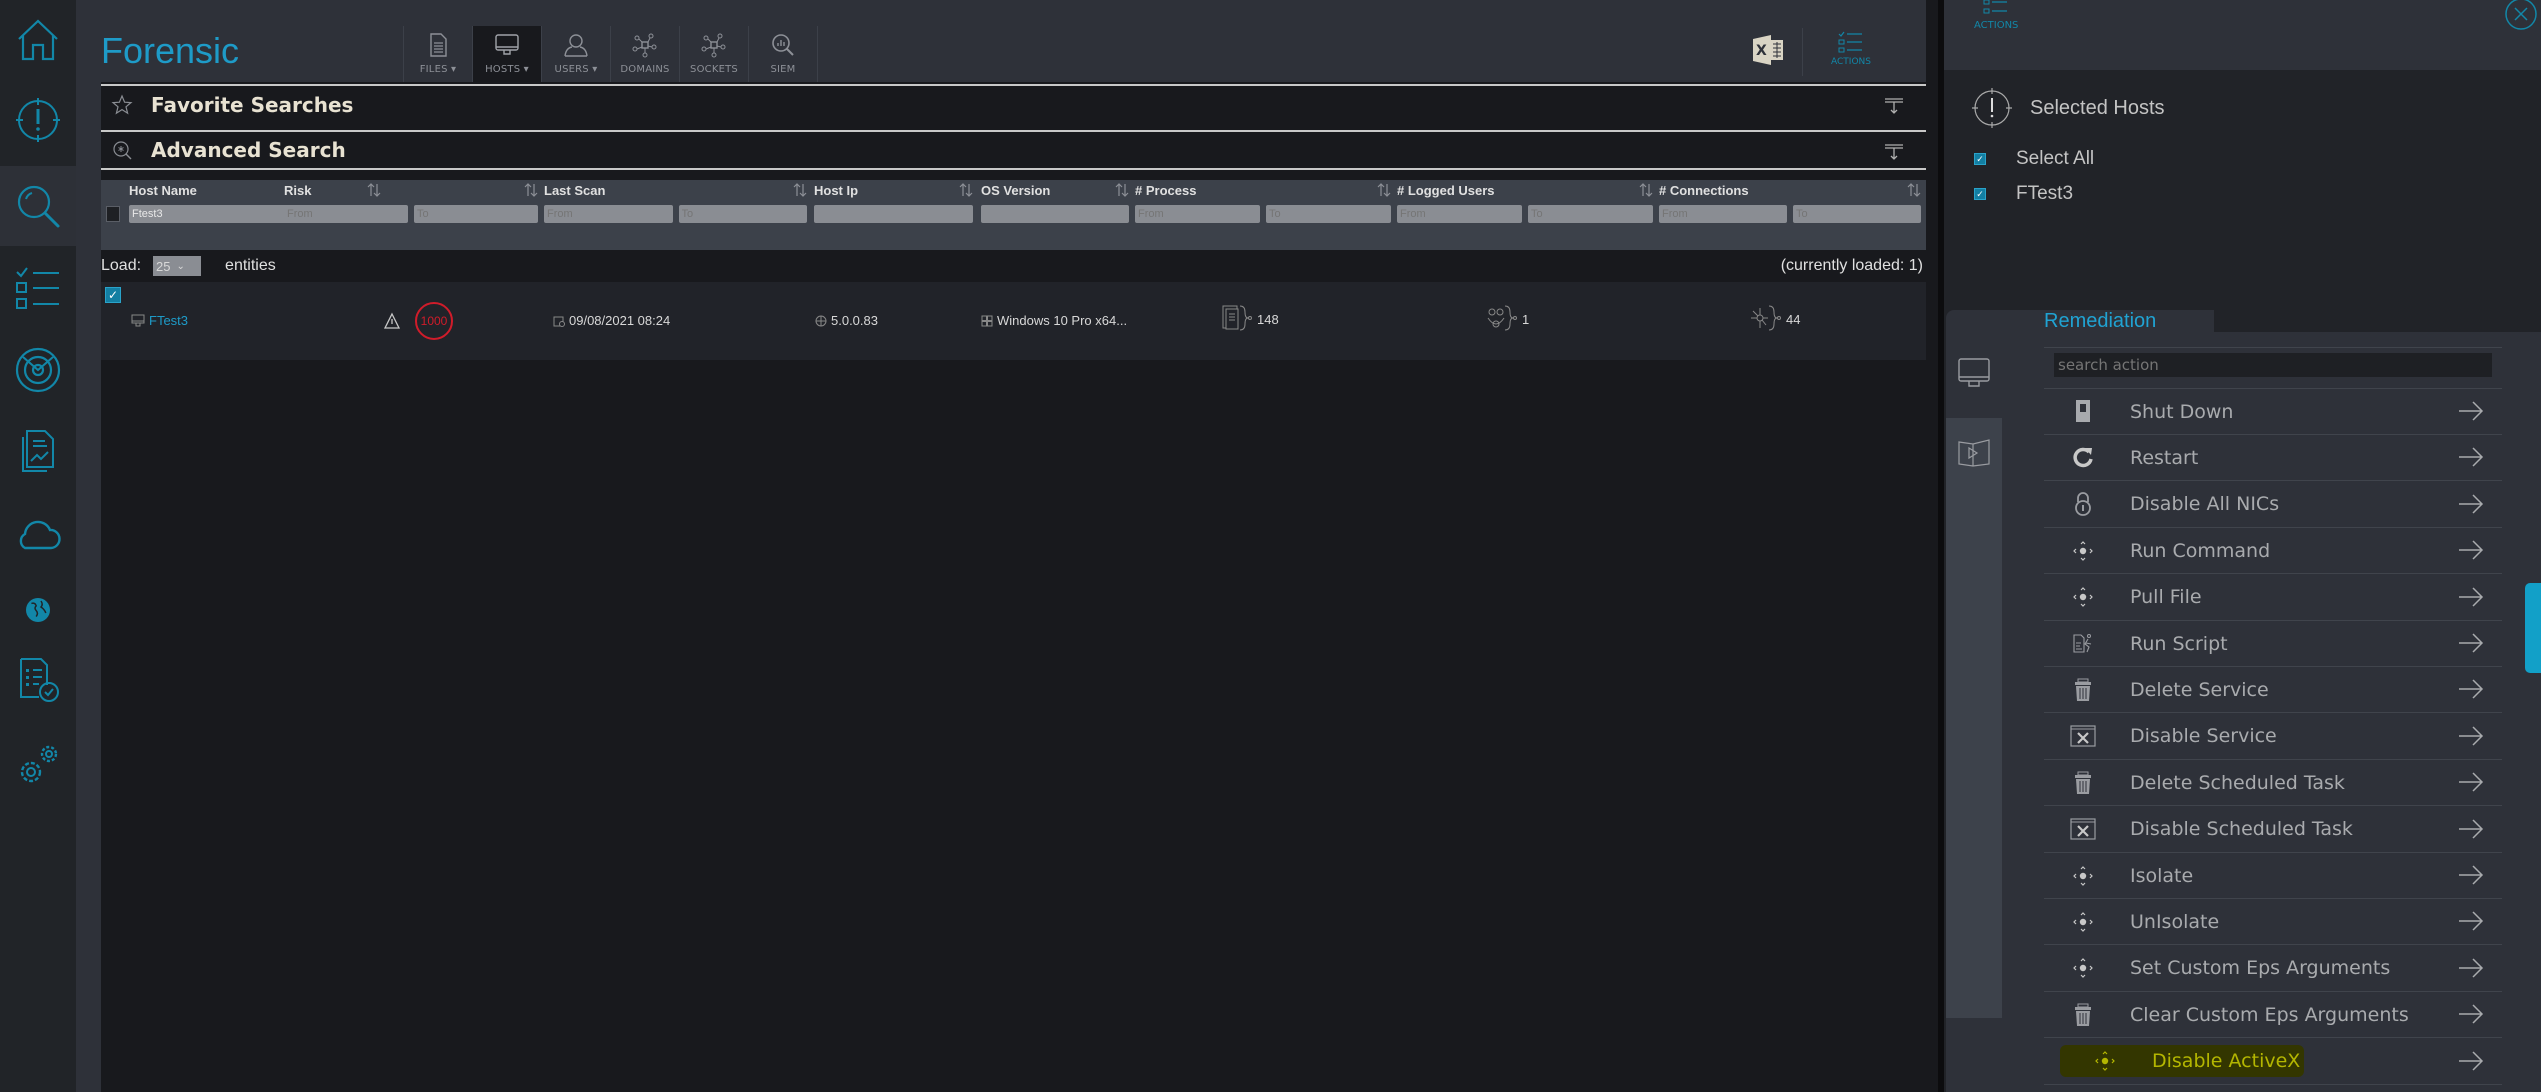  I want to click on tab-users: USERS ▾, so click(576, 54).